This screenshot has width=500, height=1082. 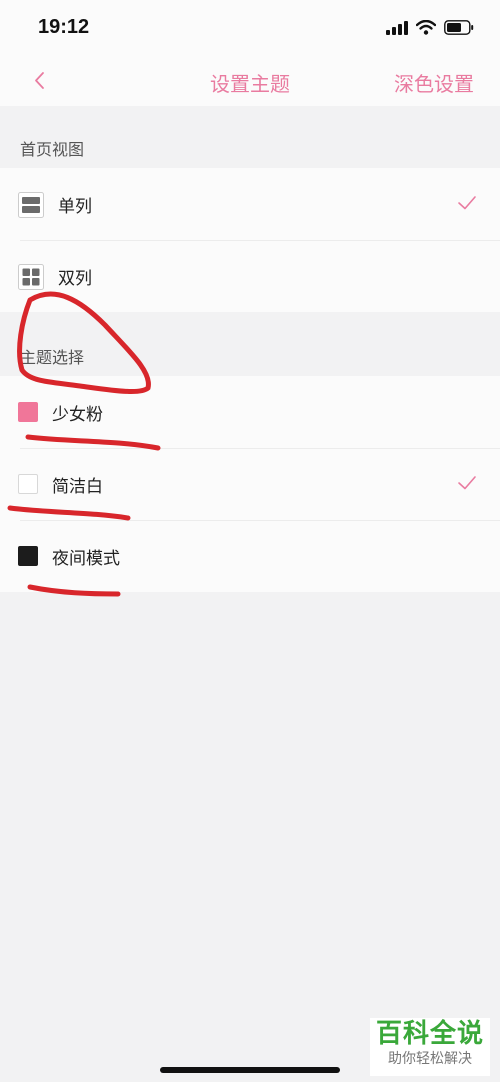 I want to click on option-label: 单列, so click(x=75, y=207).